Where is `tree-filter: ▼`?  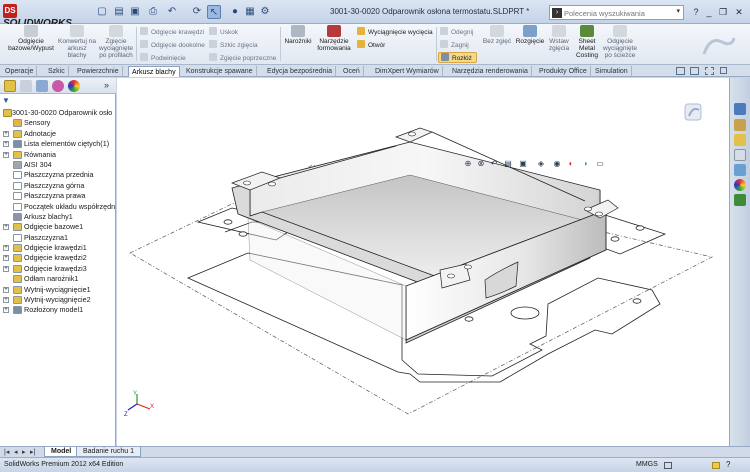
tree-filter: ▼ is located at coordinates (58, 101).